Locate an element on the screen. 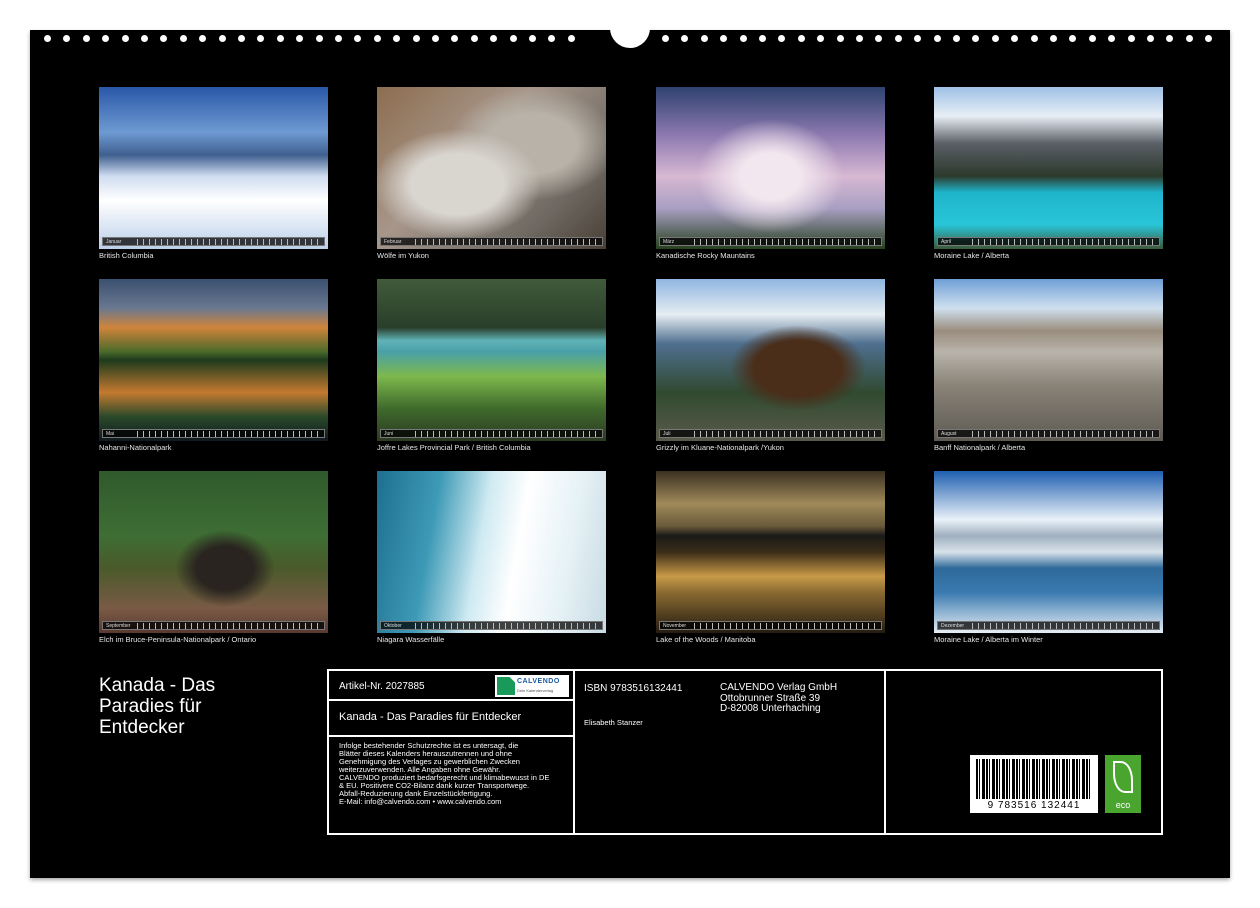 The width and height of the screenshot is (1260, 908). photo-caption: Lake of the Woods / Manitoba is located at coordinates (706, 639).